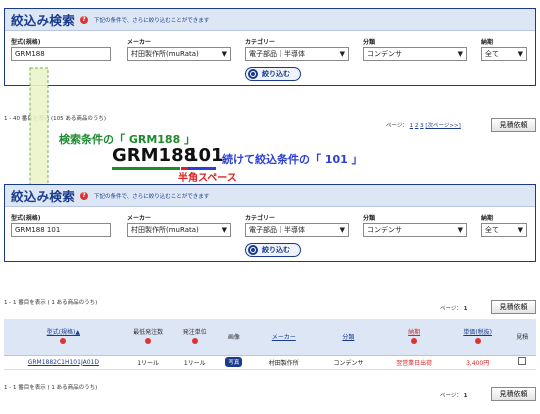 This screenshot has width=540, height=414. I want to click on quote-request-button: 見積依頼, so click(513, 307).